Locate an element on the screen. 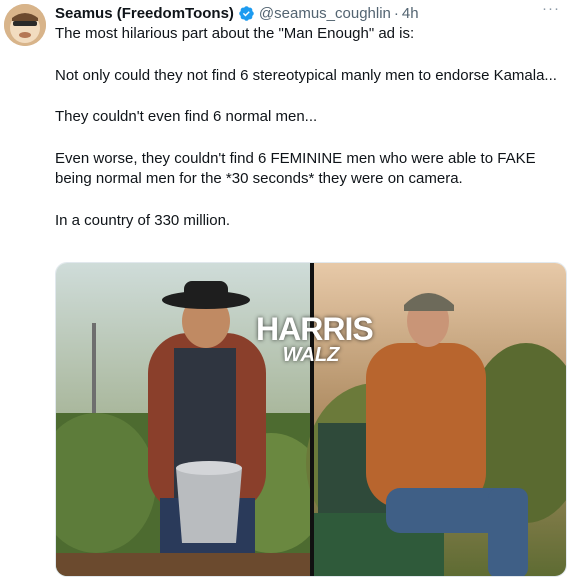 This screenshot has width=570, height=583. timestamp: 4h is located at coordinates (410, 13).